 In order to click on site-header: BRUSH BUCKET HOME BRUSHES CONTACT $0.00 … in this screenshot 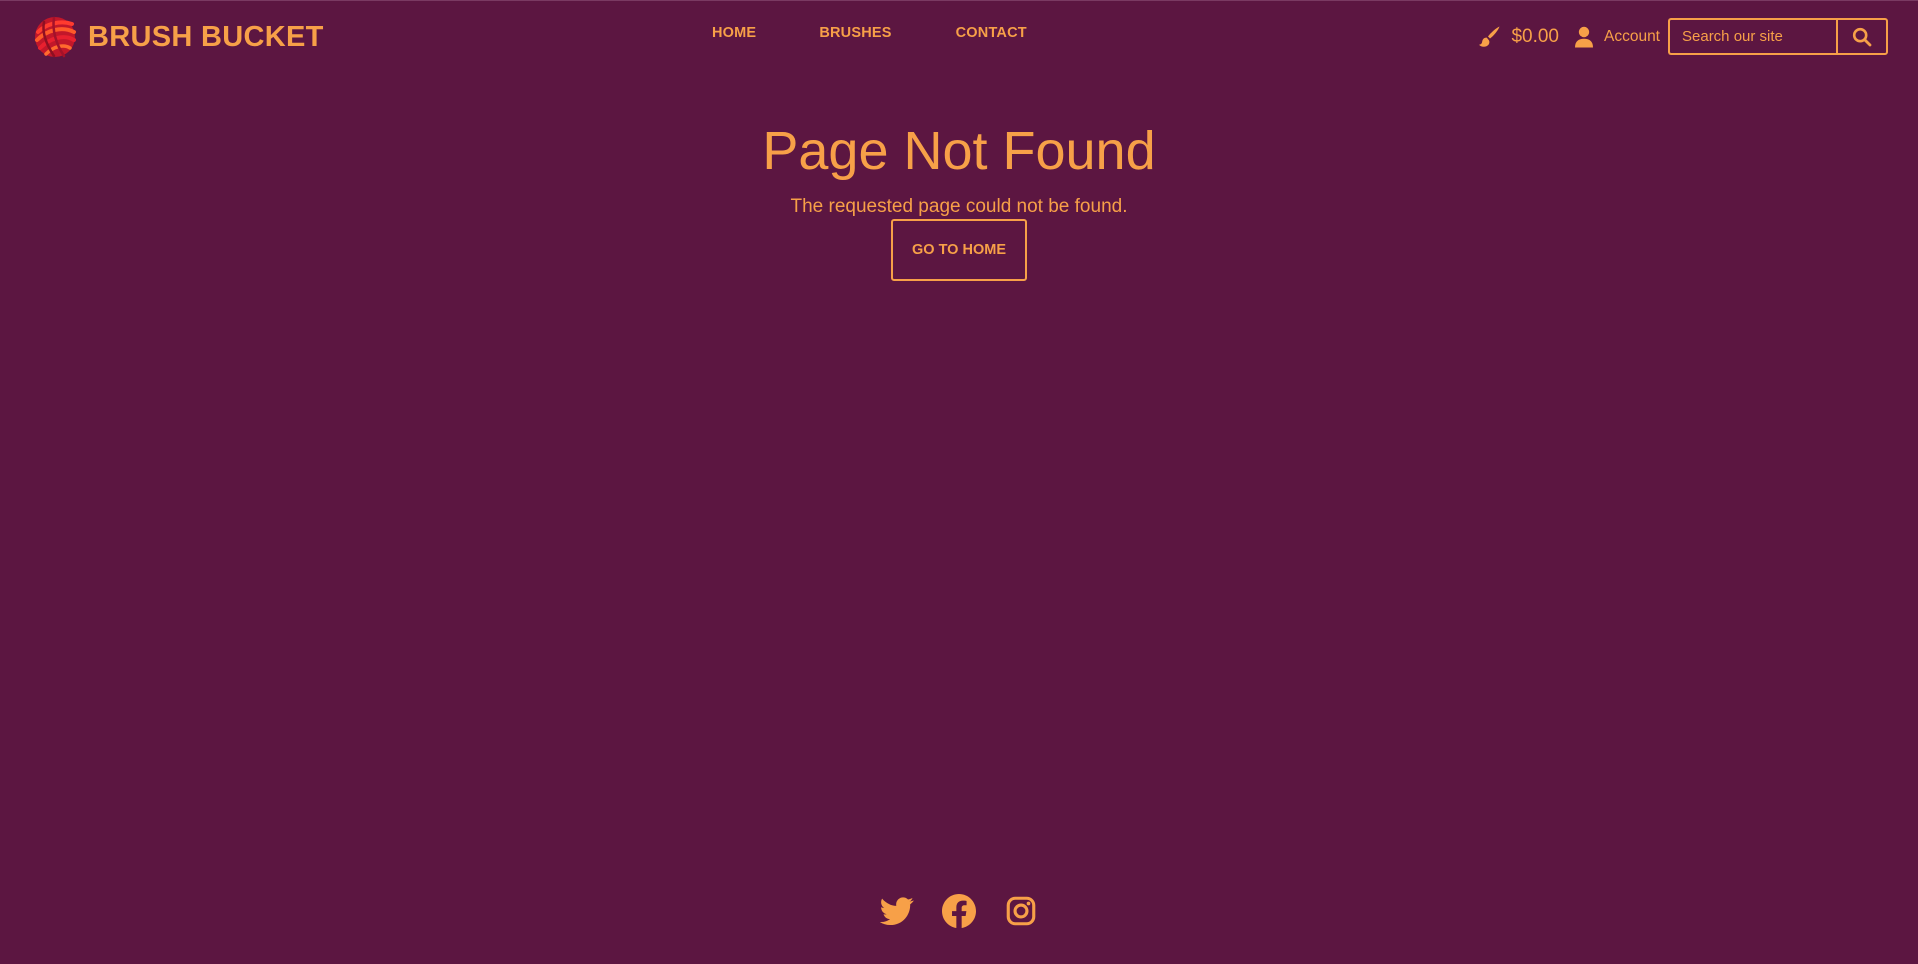, I will do `click(959, 36)`.